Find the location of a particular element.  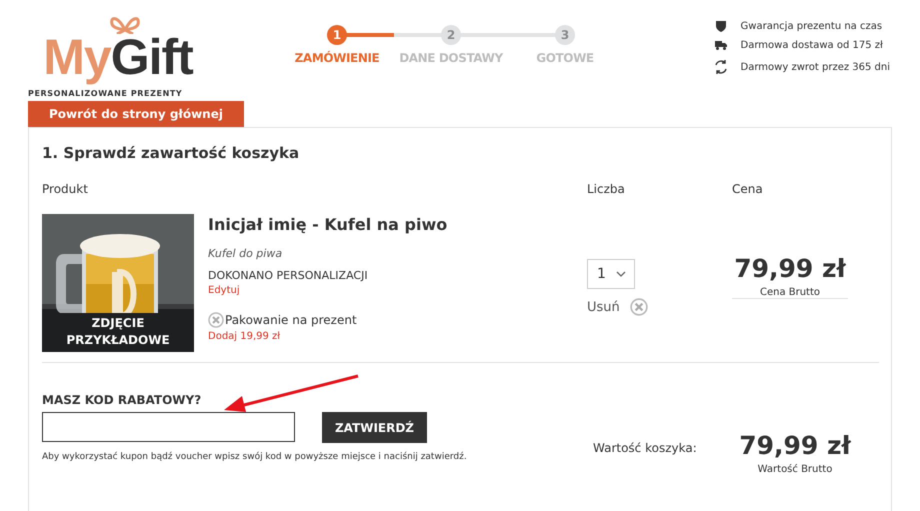

edit-link: Edytuj is located at coordinates (328, 290).